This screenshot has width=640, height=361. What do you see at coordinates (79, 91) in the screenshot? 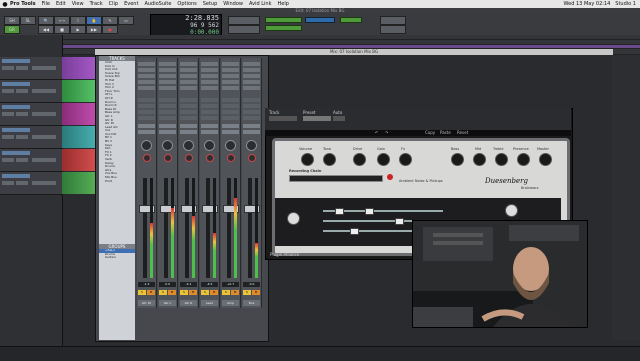
I see `audio-clip` at bounding box center [79, 91].